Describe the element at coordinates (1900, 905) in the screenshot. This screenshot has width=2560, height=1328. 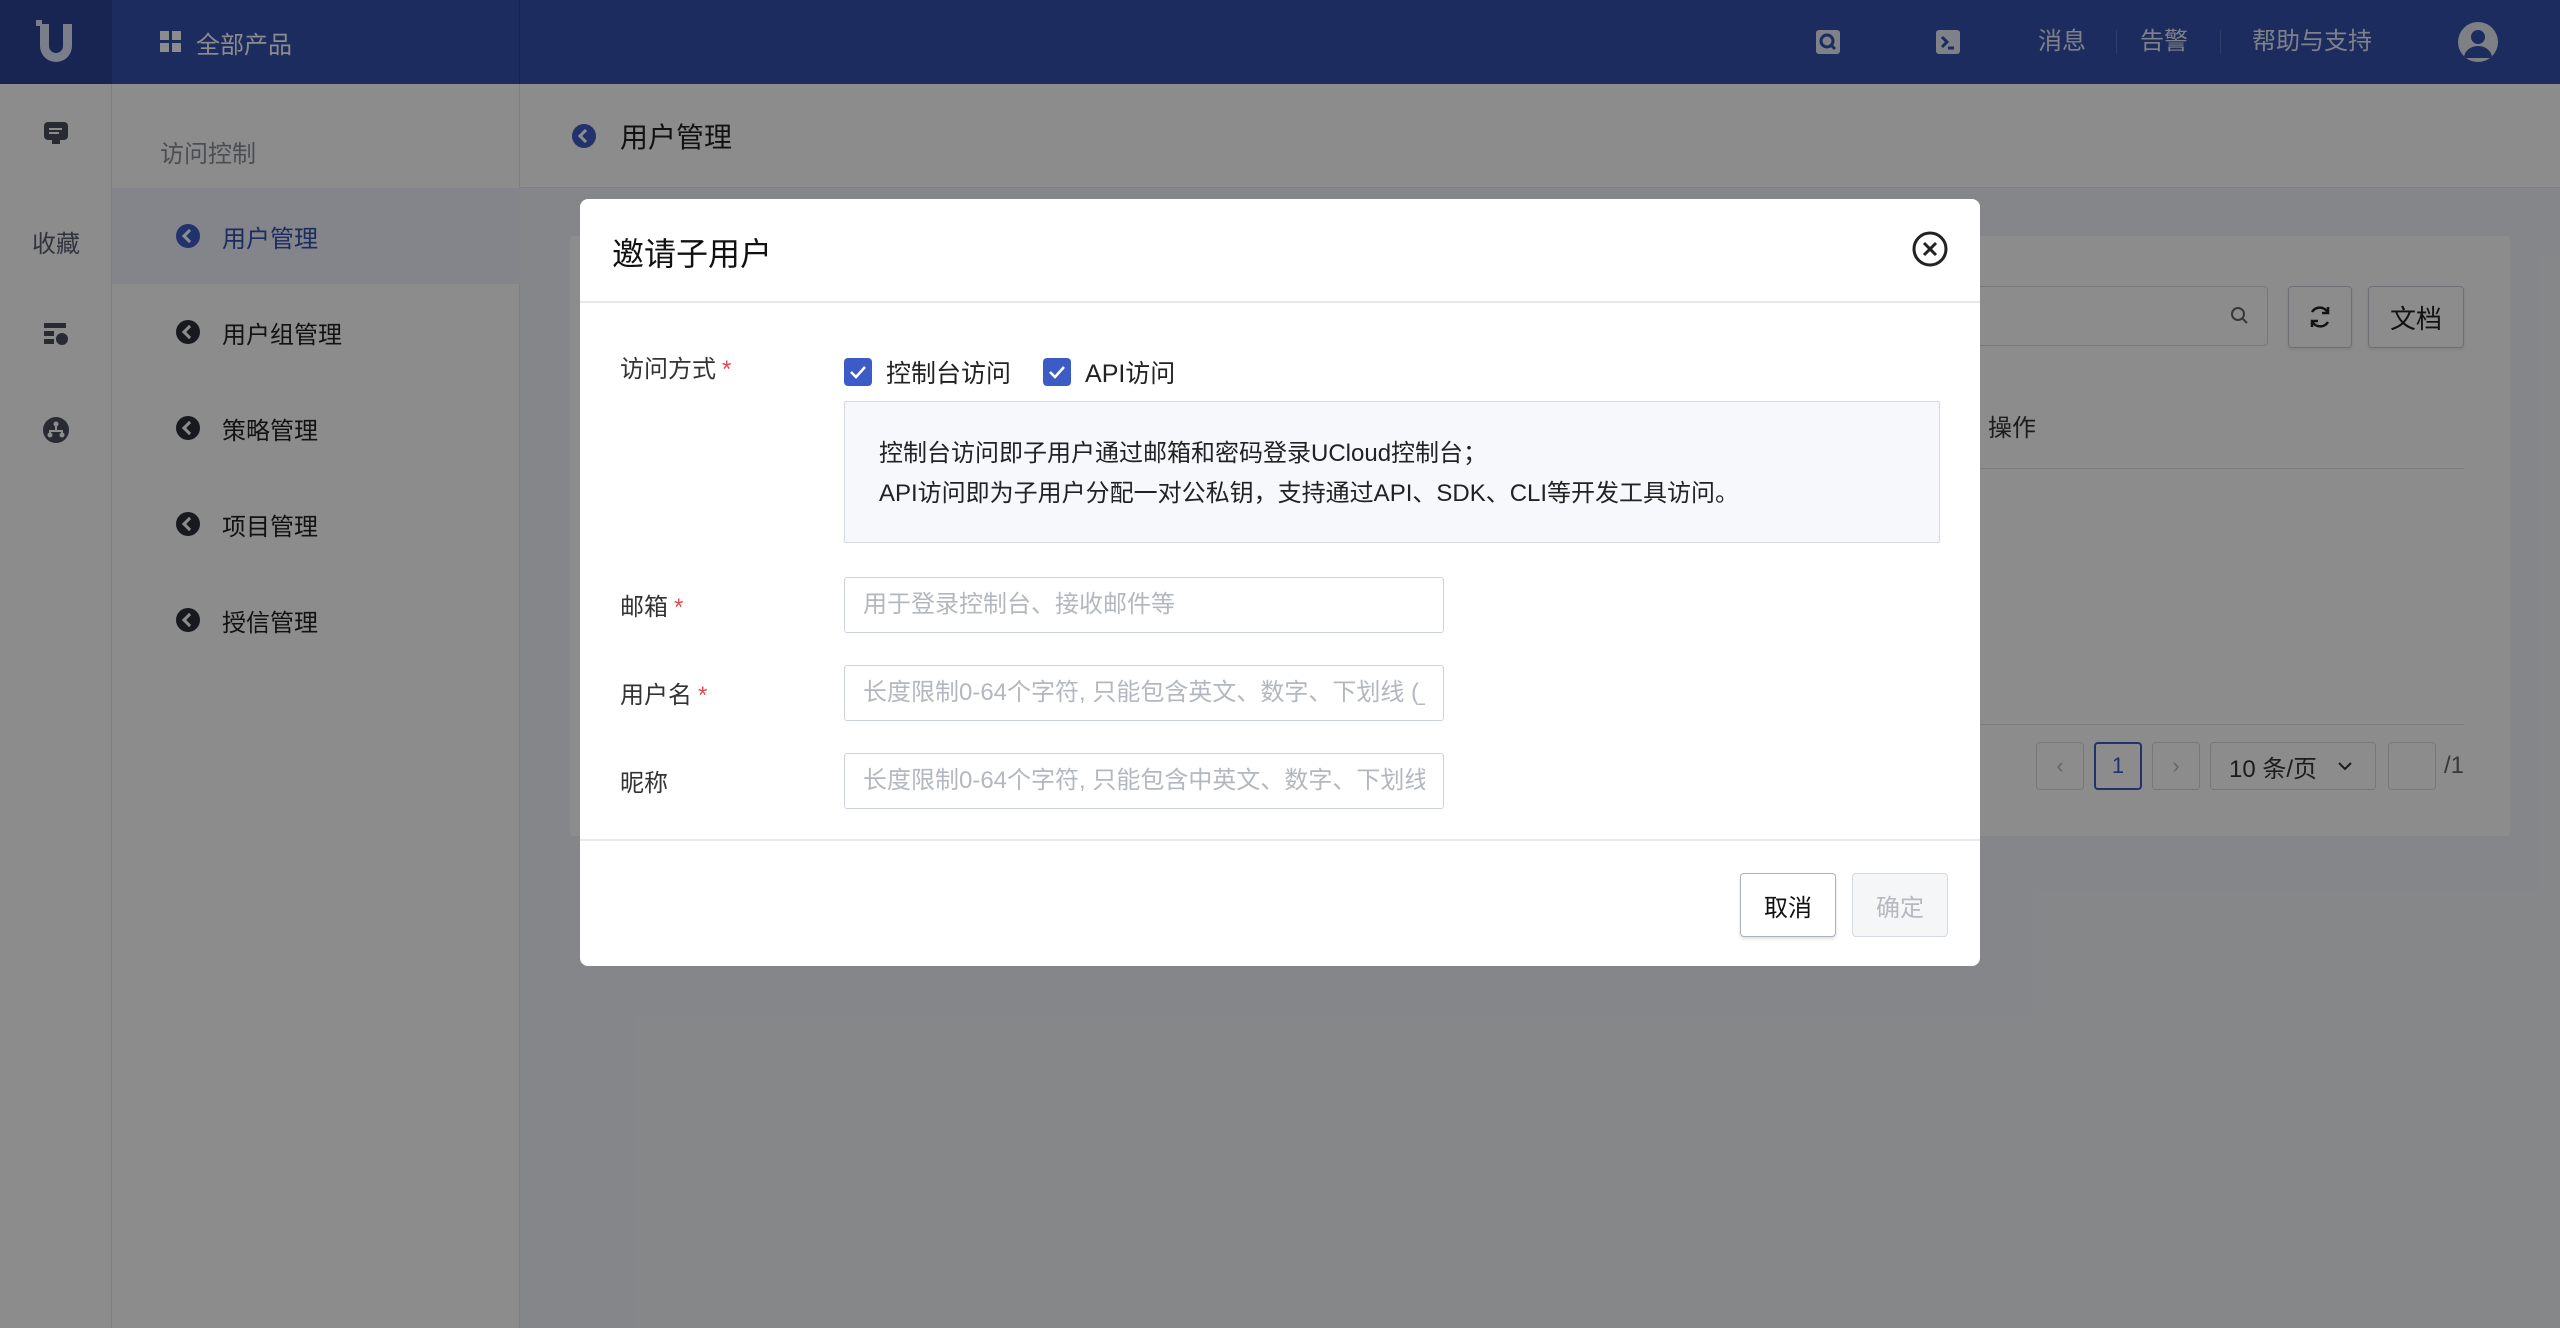
I see `confirm-button: 确定` at that location.